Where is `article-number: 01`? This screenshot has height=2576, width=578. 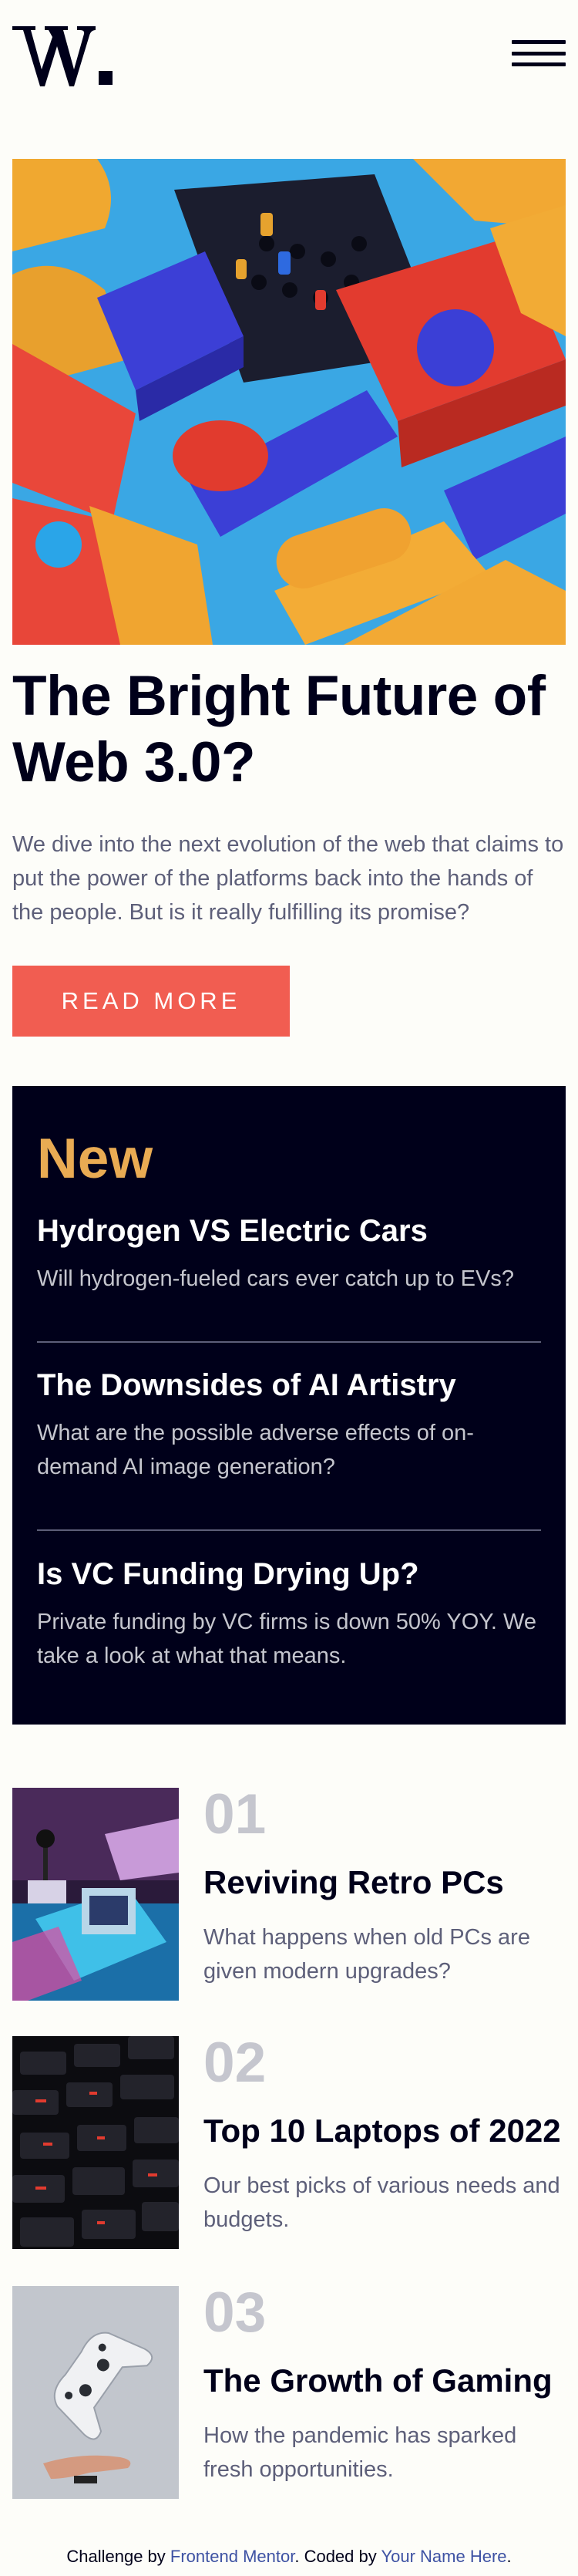
article-number: 01 is located at coordinates (235, 1814).